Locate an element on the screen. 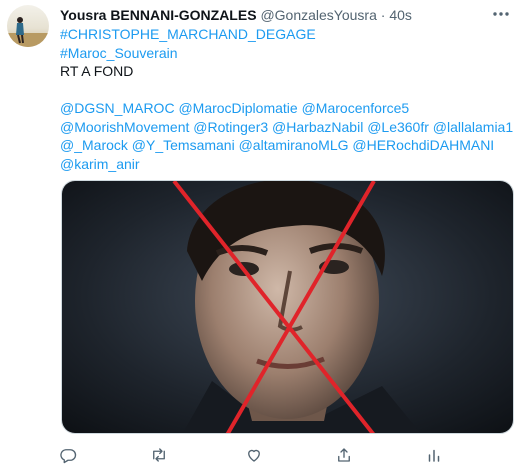 The image size is (525, 475). share-icon is located at coordinates (345, 456).